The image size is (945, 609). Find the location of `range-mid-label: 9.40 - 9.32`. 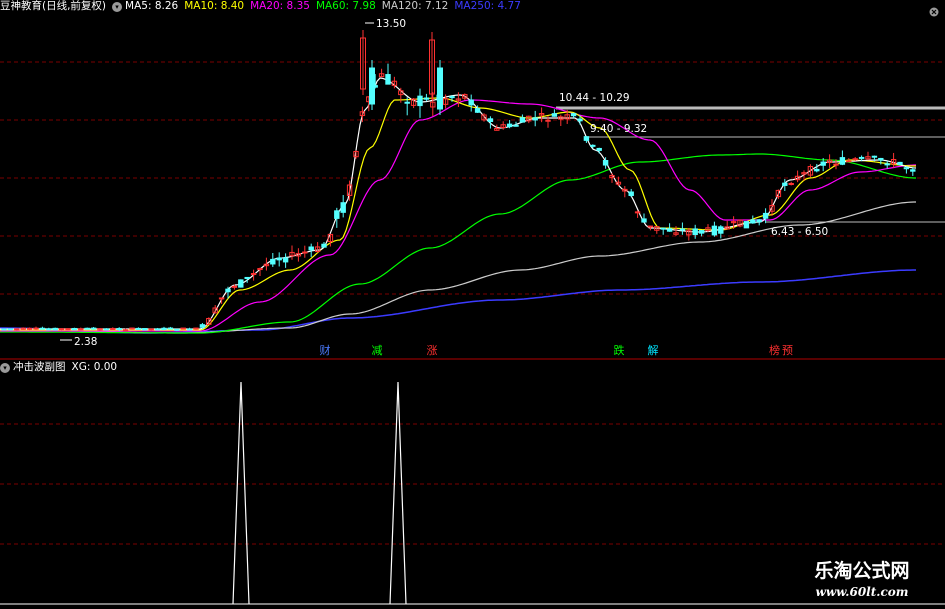

range-mid-label: 9.40 - 9.32 is located at coordinates (619, 129).